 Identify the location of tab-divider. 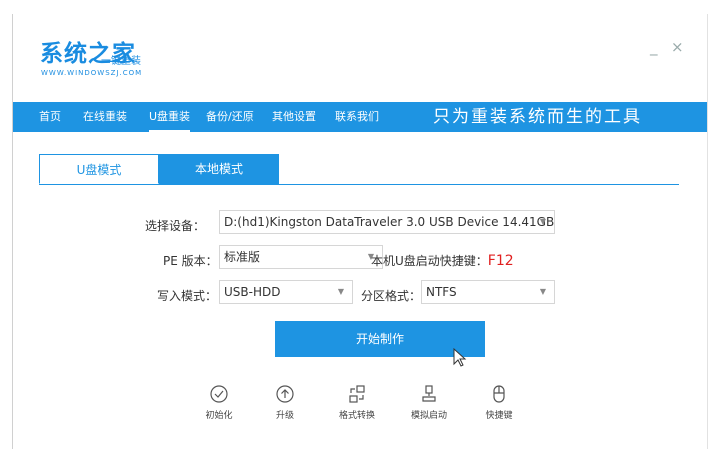
(359, 184).